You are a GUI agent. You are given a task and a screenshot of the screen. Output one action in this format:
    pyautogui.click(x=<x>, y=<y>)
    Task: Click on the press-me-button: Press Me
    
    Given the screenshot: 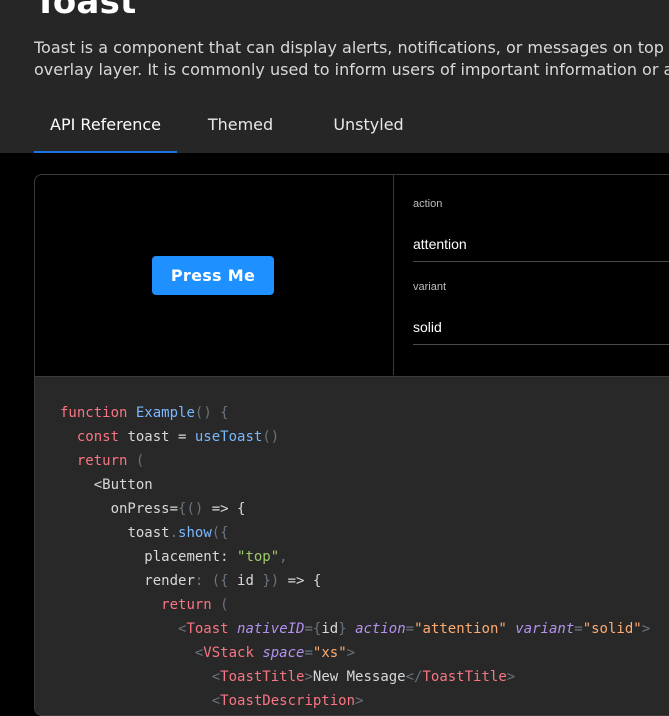 What is the action you would take?
    pyautogui.click(x=213, y=275)
    